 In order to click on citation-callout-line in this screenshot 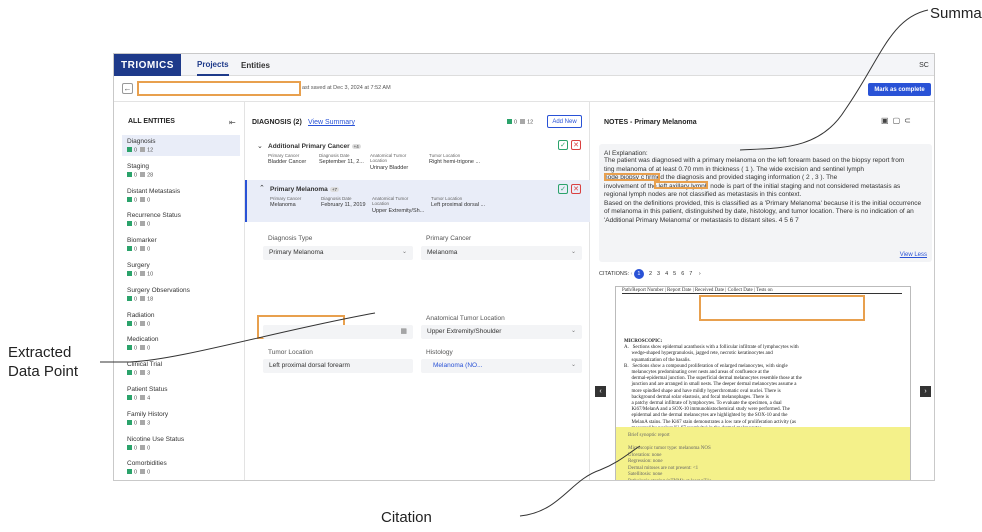, I will do `click(580, 481)`.